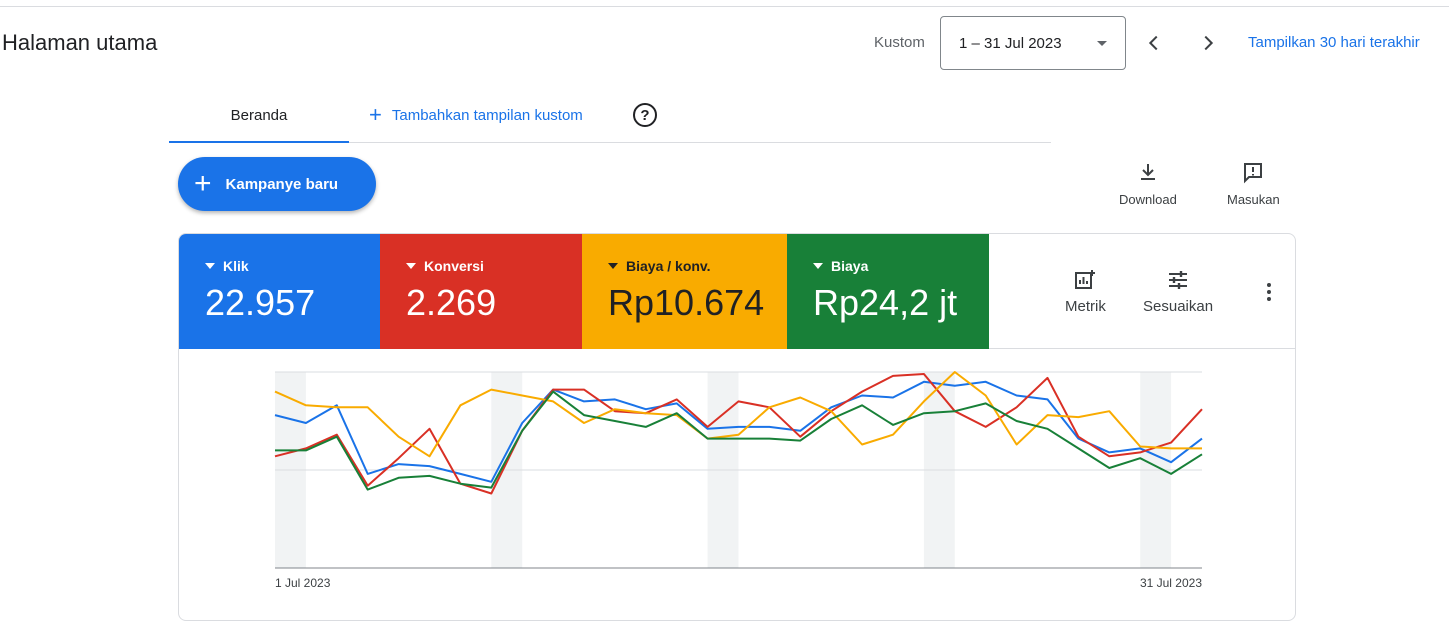 The height and width of the screenshot is (622, 1449). I want to click on previous-period-button, so click(1154, 43).